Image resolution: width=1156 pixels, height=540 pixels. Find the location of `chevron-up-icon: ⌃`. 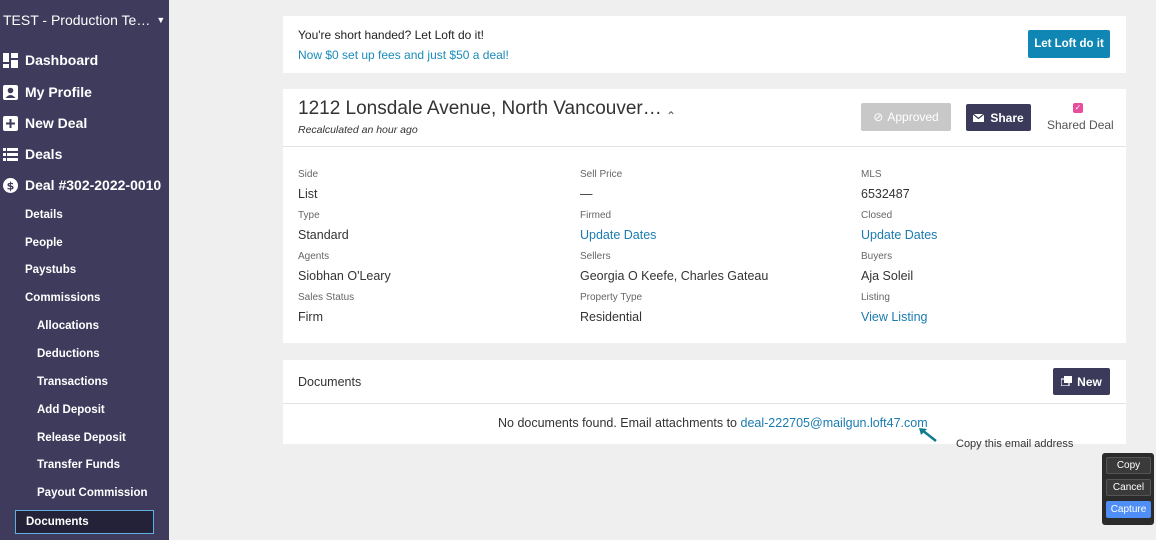

chevron-up-icon: ⌃ is located at coordinates (671, 116).